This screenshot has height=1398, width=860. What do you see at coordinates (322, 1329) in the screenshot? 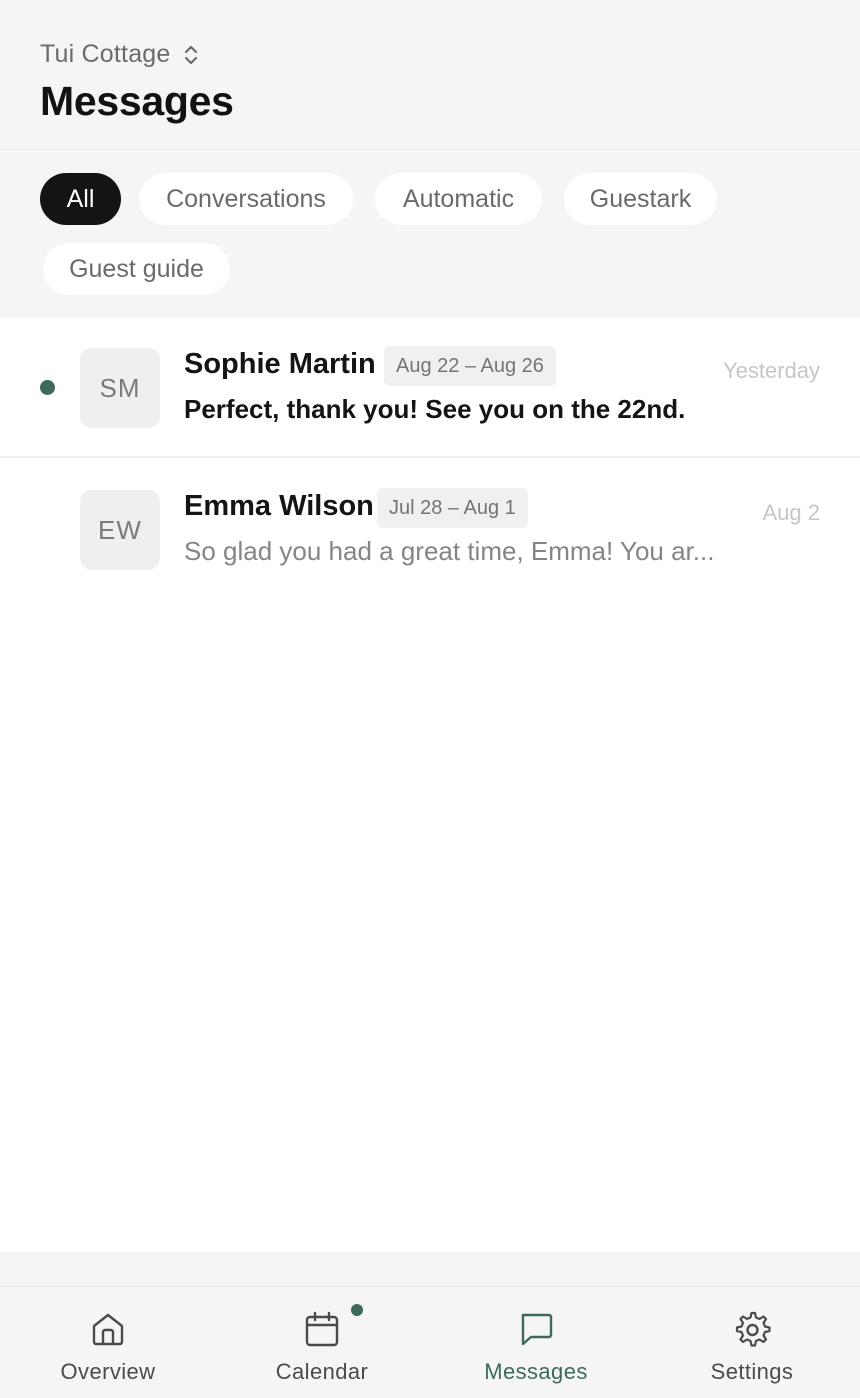
I see `calendar-icon` at bounding box center [322, 1329].